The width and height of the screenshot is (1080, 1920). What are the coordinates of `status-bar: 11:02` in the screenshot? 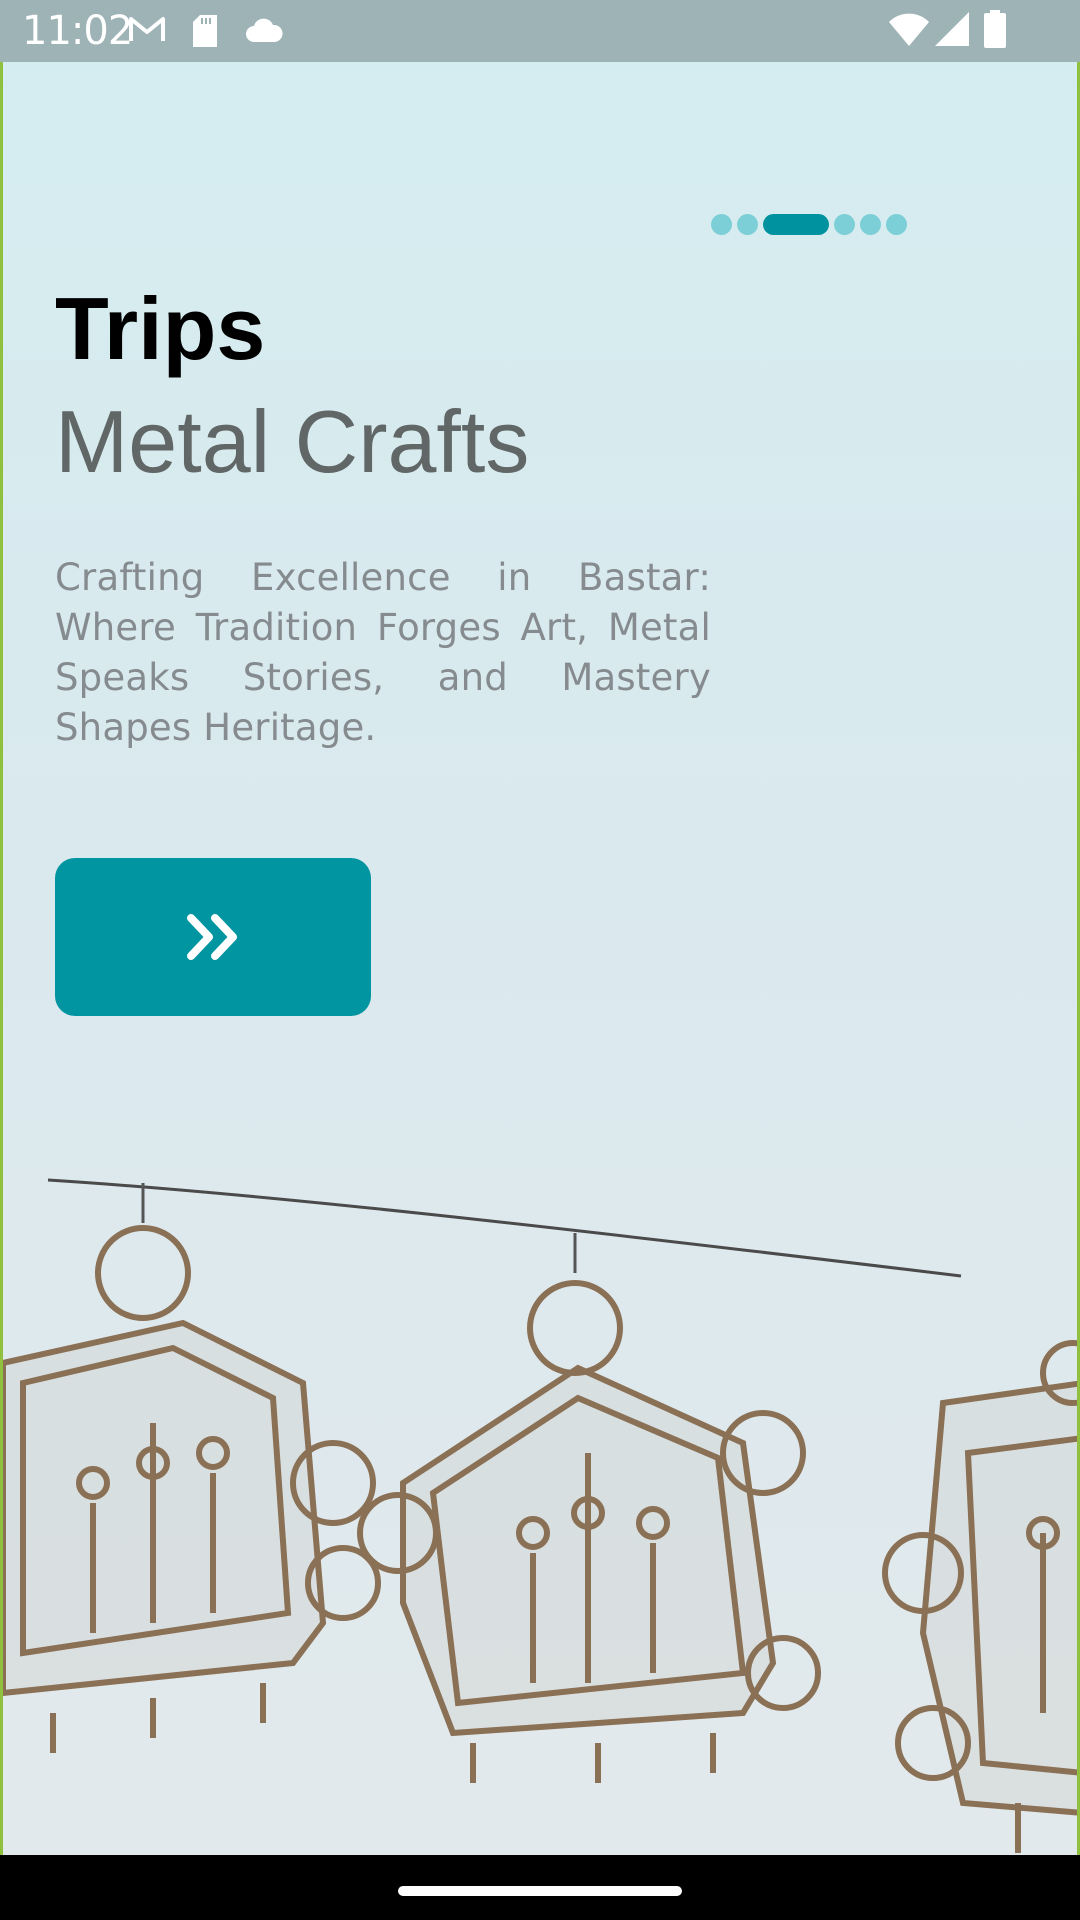 It's located at (540, 31).